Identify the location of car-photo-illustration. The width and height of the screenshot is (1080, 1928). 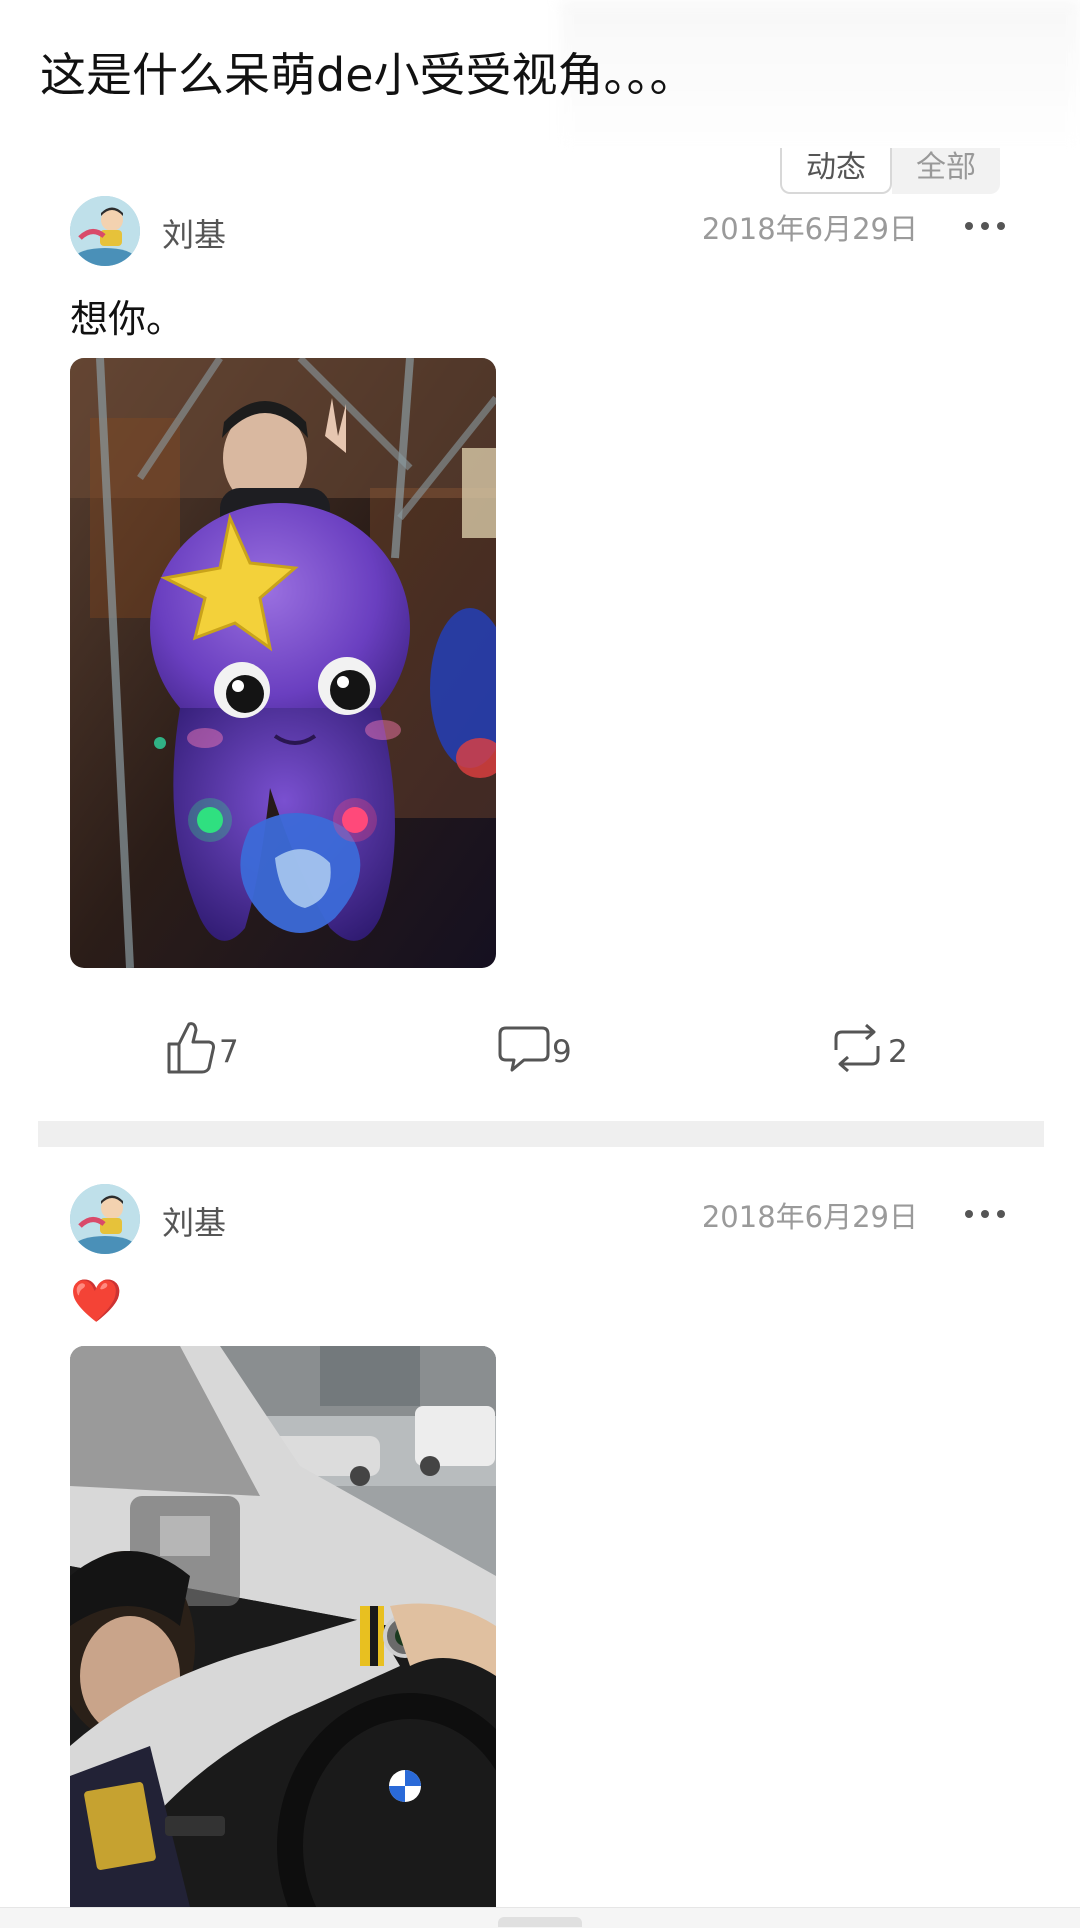
(283, 1626).